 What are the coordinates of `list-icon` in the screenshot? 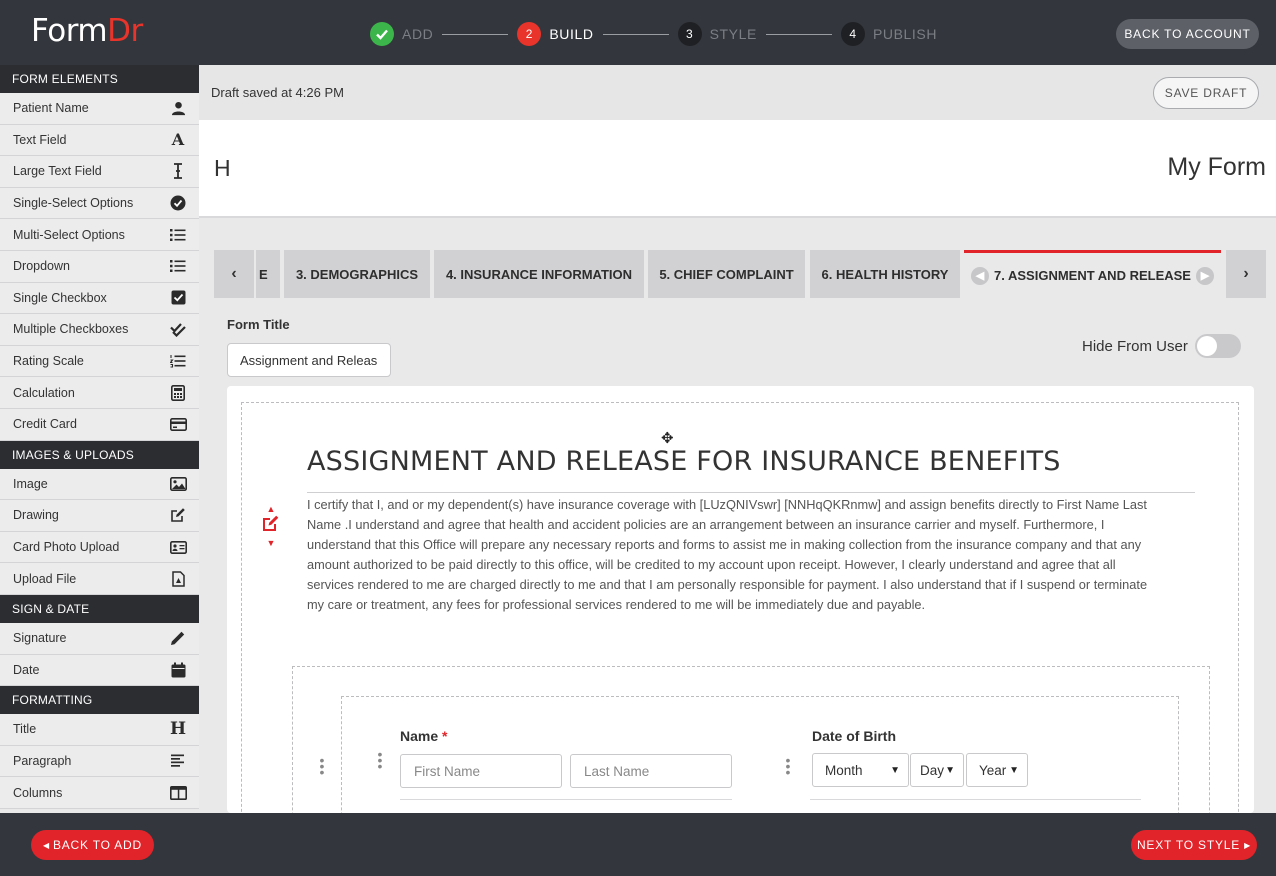 It's located at (178, 235).